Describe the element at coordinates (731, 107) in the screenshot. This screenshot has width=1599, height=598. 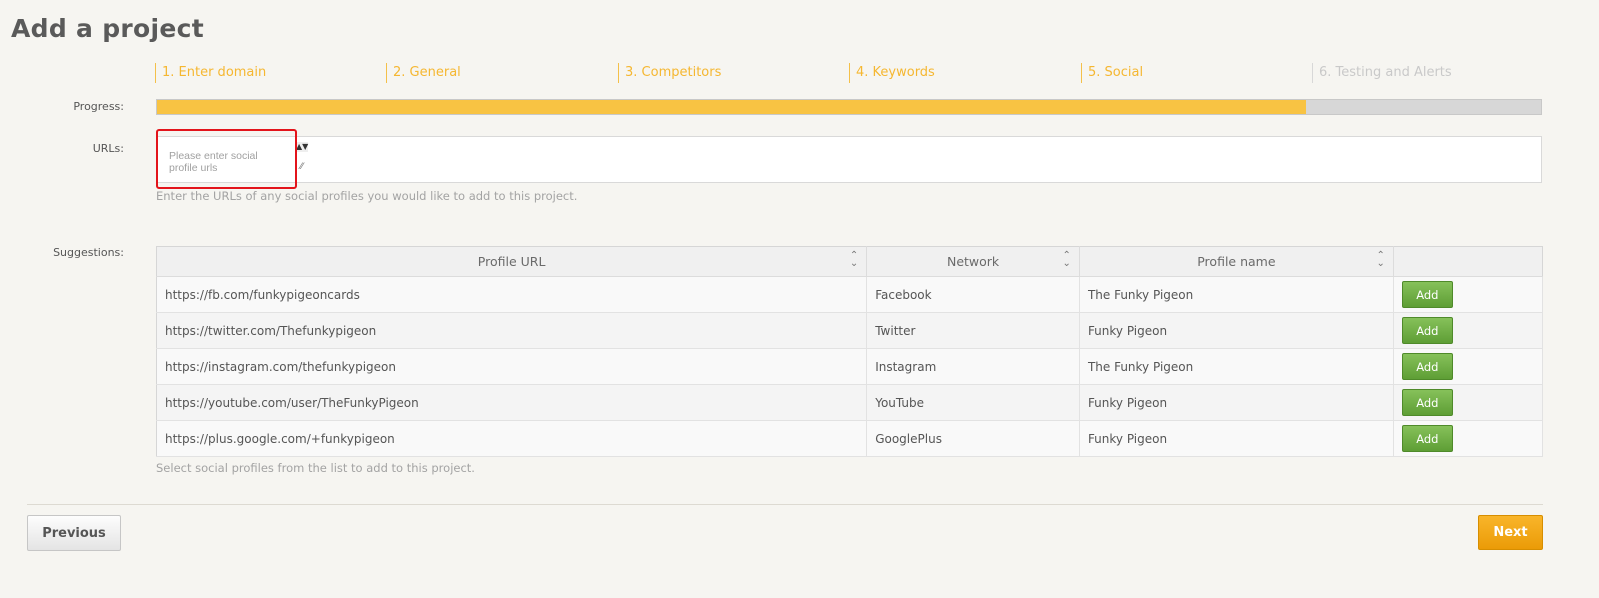
I see `progress-fill` at that location.